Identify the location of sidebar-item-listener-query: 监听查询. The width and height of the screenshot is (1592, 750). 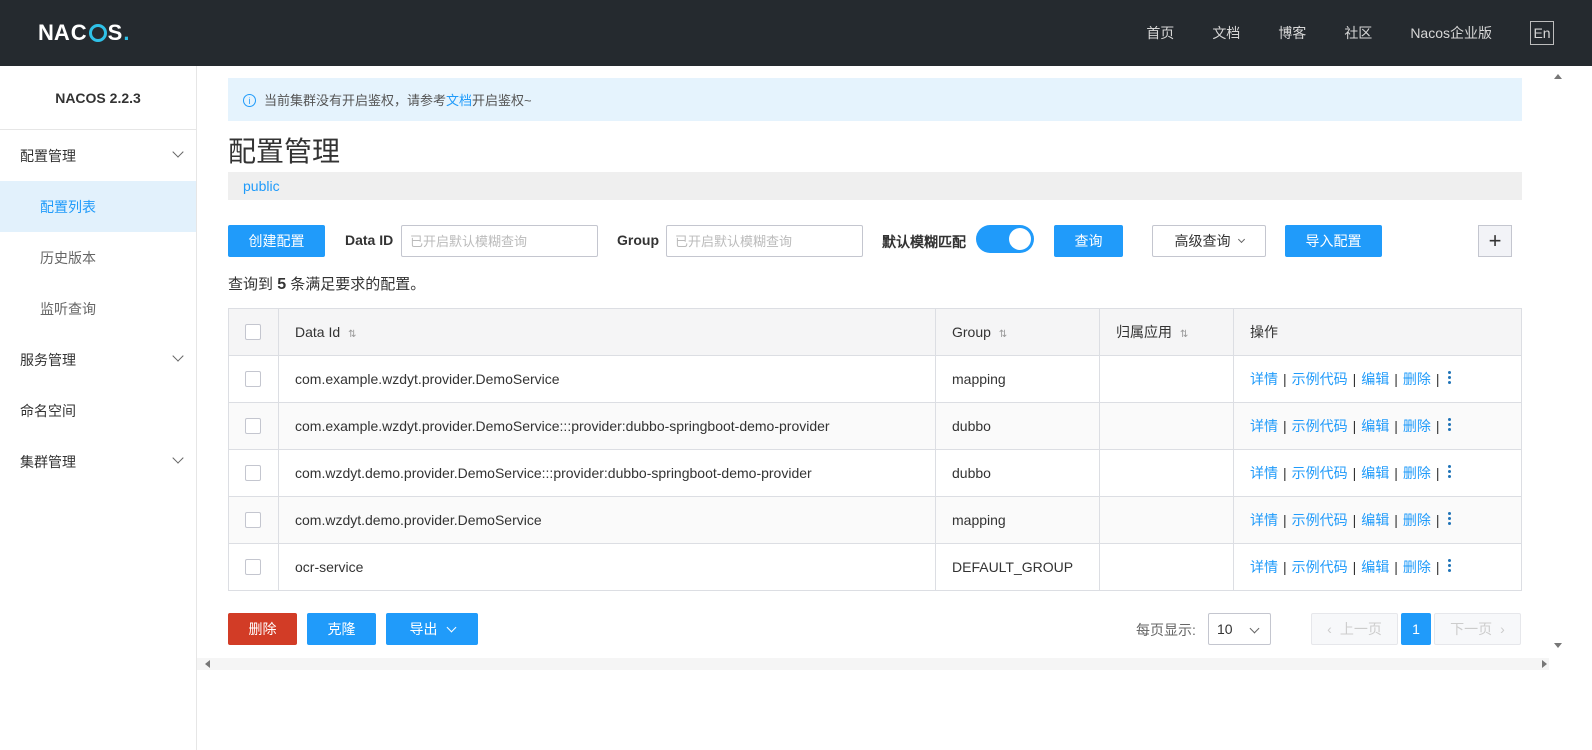
(98, 308).